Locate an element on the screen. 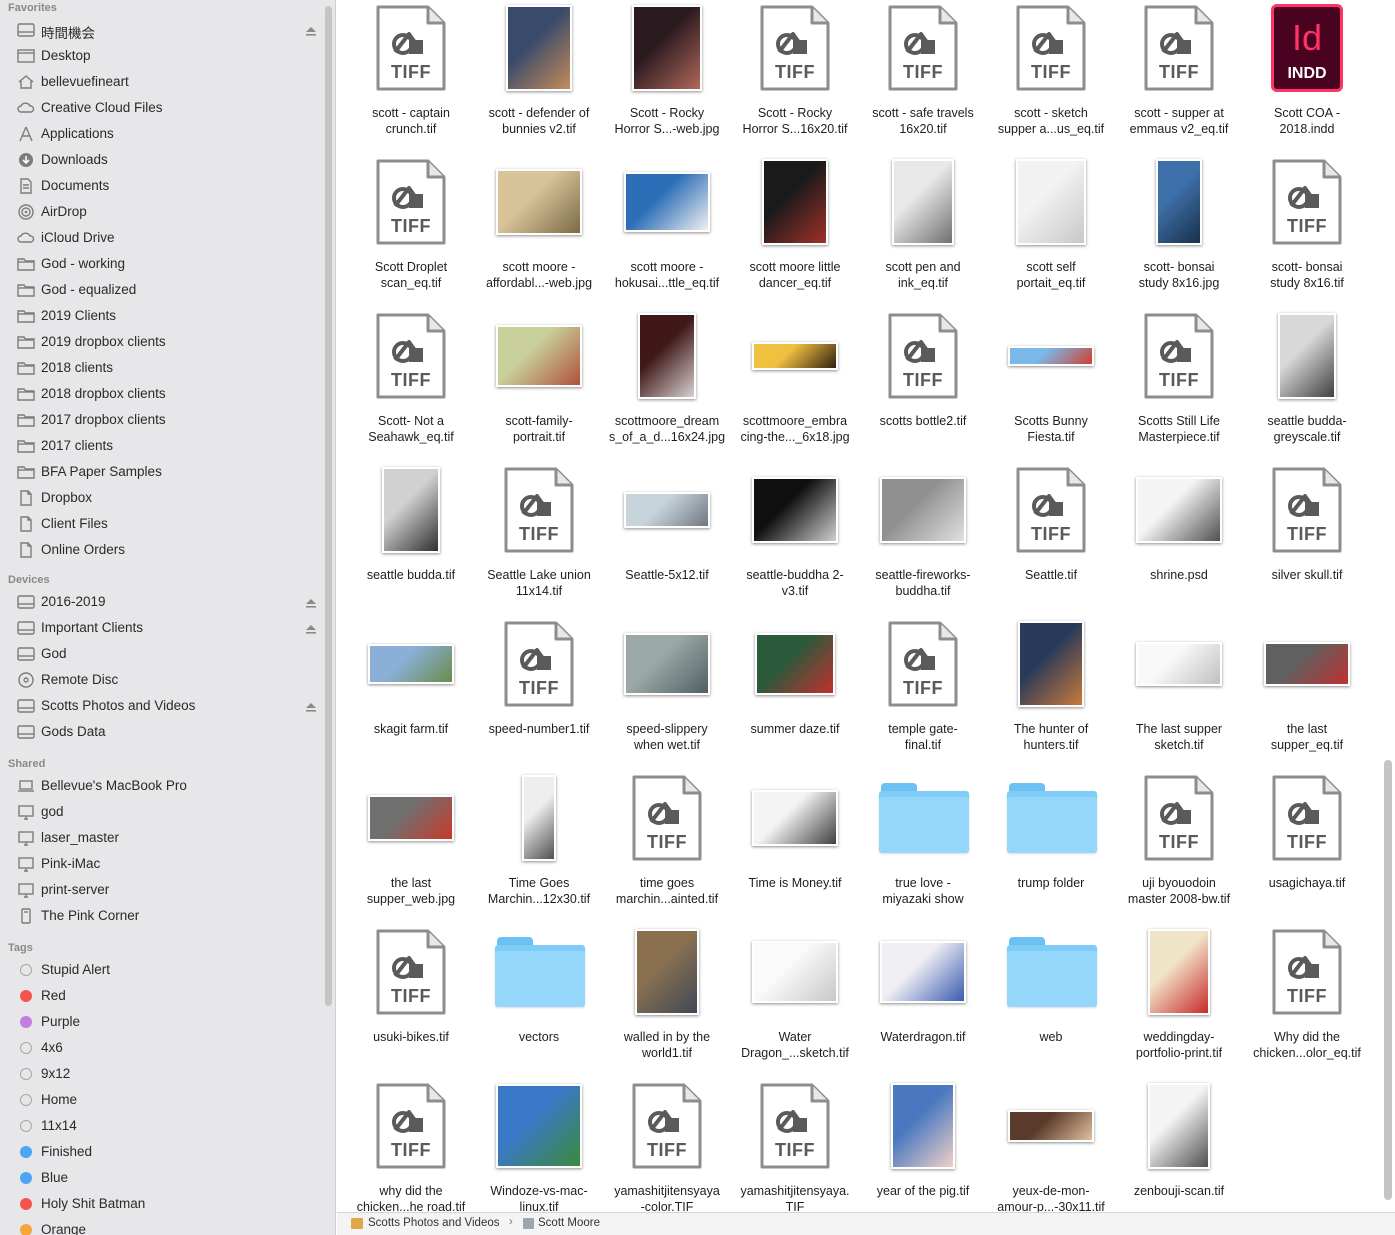  sidebar-item: Important Clients is located at coordinates (162, 628).